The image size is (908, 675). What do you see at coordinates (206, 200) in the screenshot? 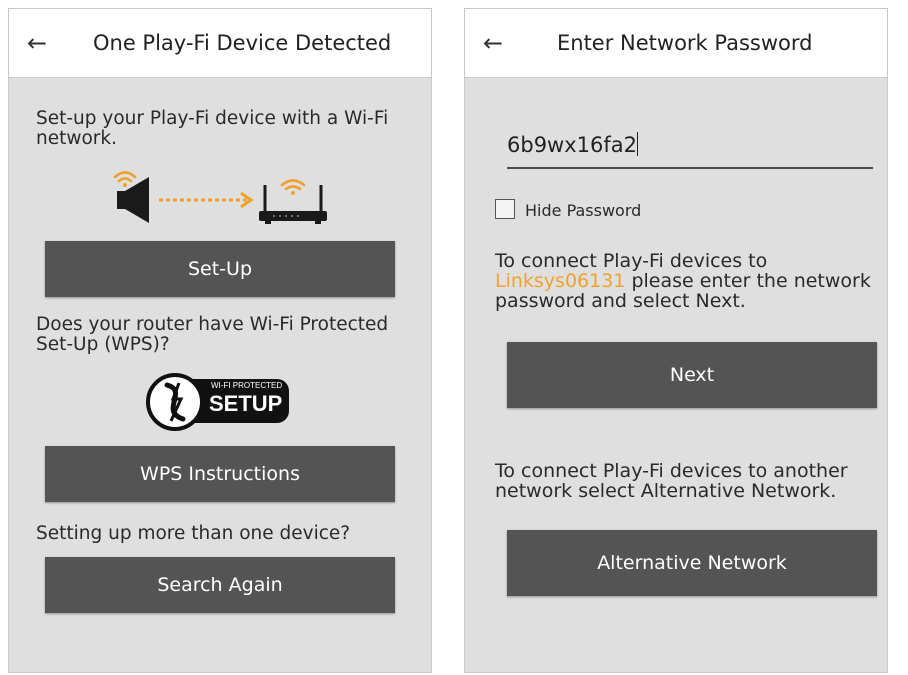
I see `arrow-right-icon` at bounding box center [206, 200].